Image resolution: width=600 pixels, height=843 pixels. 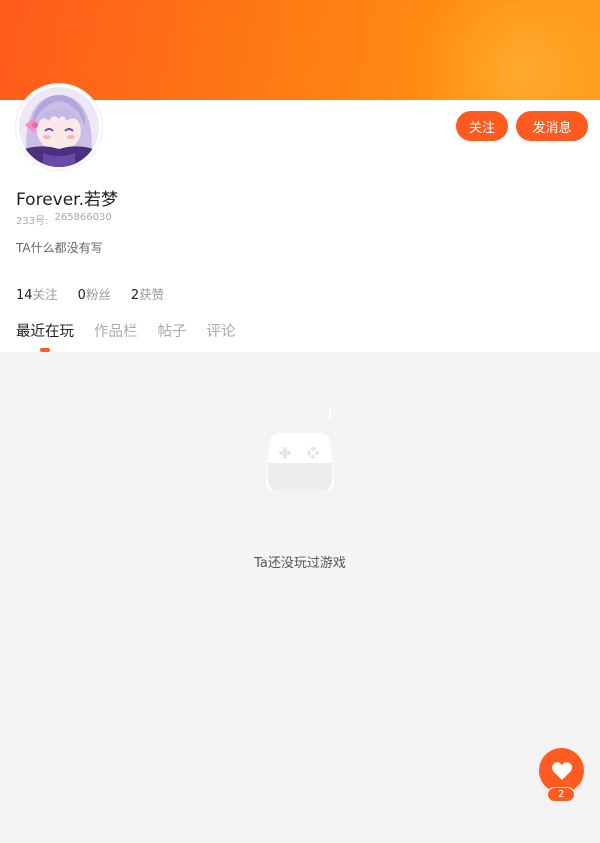 I want to click on like-count-badge: 2, so click(x=561, y=794).